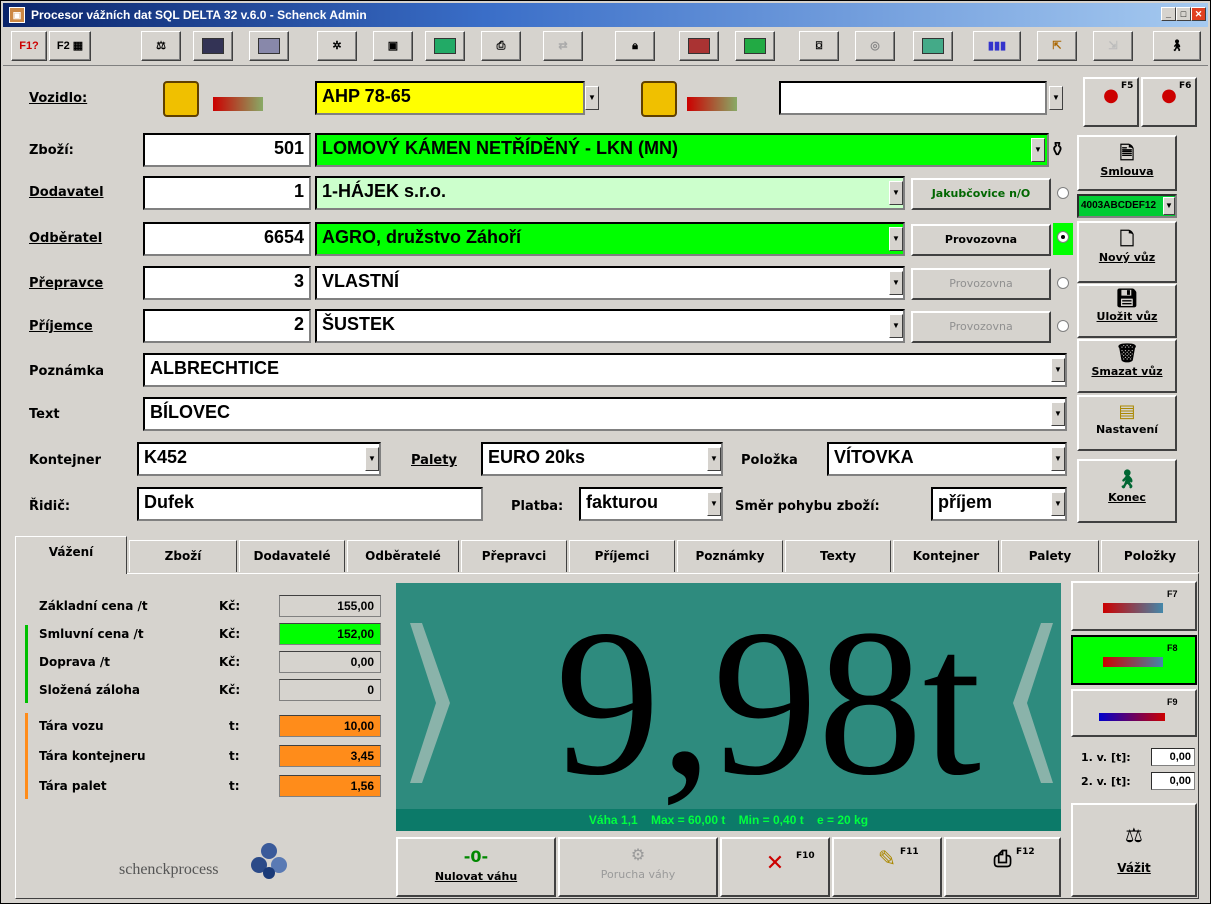 The height and width of the screenshot is (904, 1211). What do you see at coordinates (699, 46) in the screenshot?
I see `card-button` at bounding box center [699, 46].